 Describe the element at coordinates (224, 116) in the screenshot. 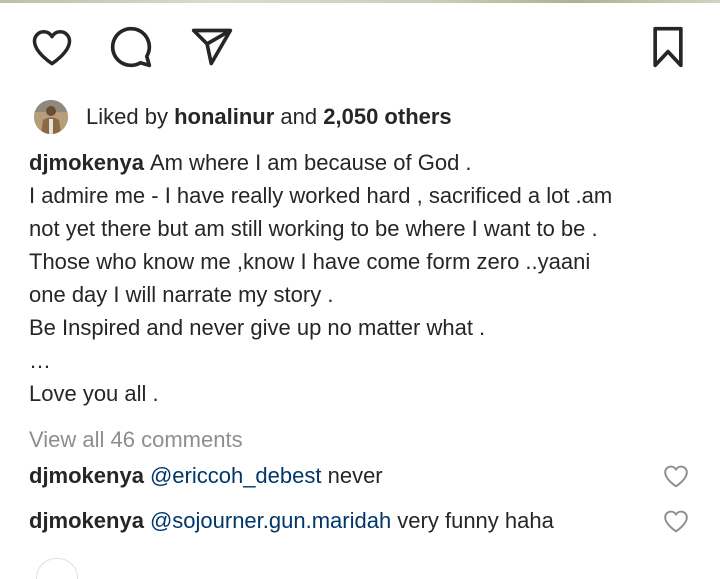

I see `liker-username: honalinur` at that location.